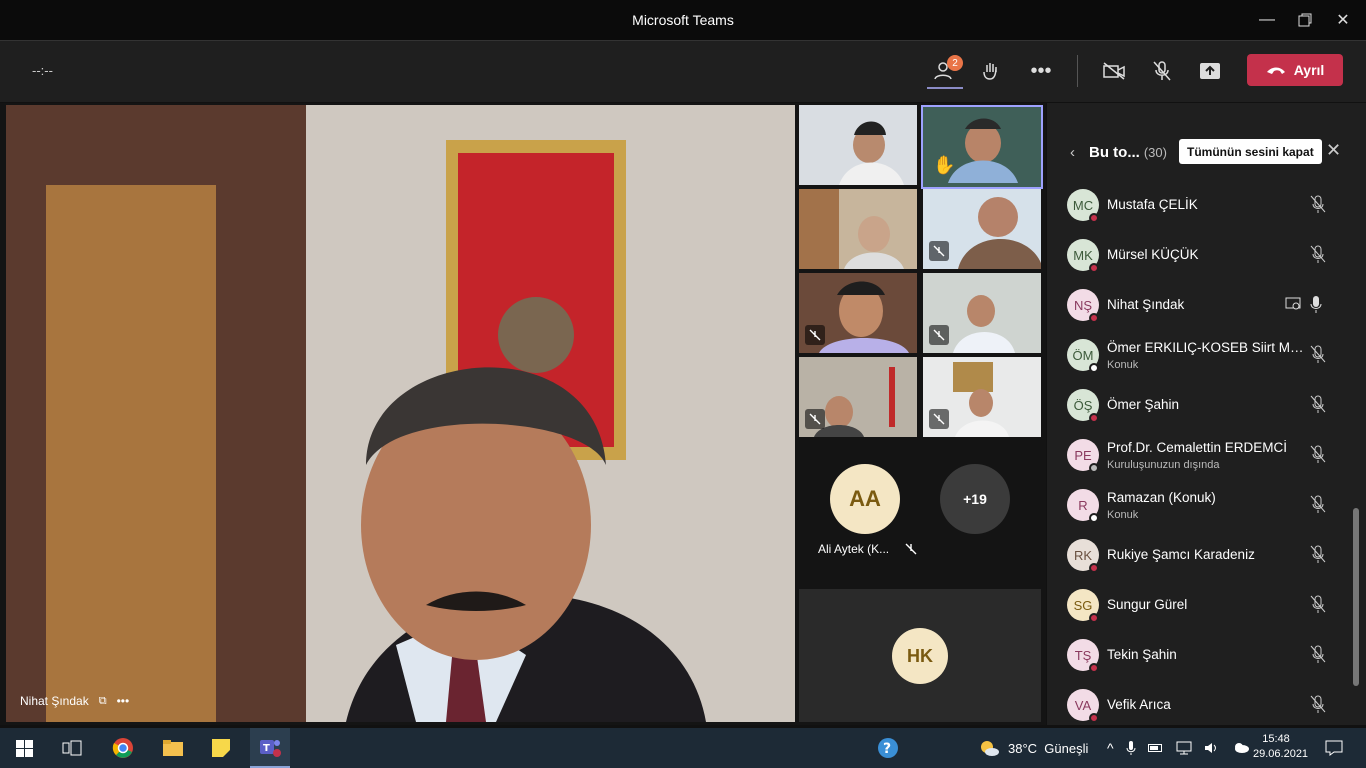 This screenshot has width=1366, height=768. I want to click on system-tray: ^, so click(1178, 748).